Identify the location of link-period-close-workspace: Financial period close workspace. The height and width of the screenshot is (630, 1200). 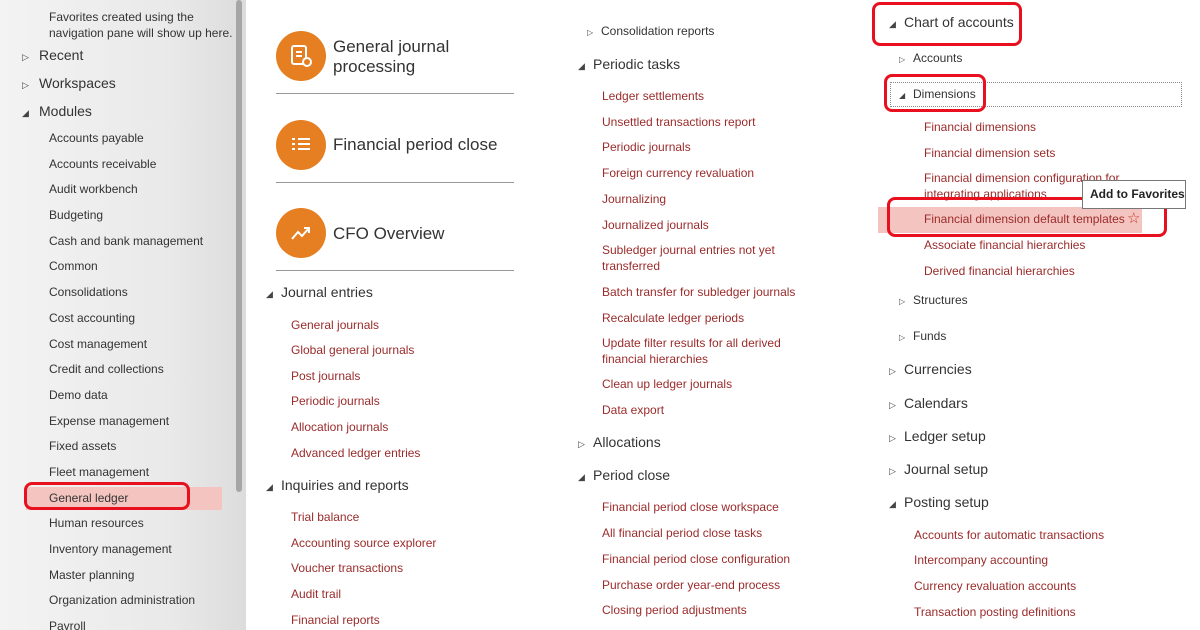
(690, 507).